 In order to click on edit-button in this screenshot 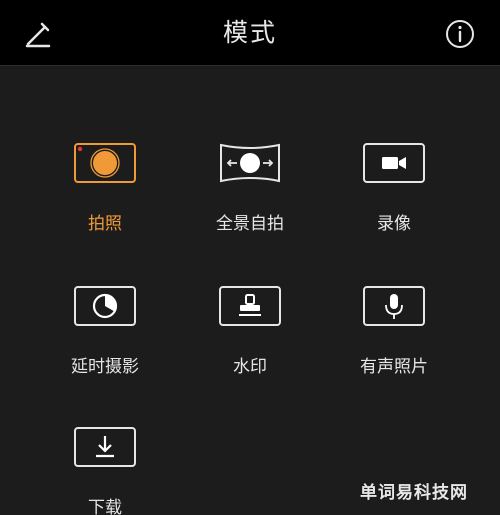, I will do `click(38, 34)`.